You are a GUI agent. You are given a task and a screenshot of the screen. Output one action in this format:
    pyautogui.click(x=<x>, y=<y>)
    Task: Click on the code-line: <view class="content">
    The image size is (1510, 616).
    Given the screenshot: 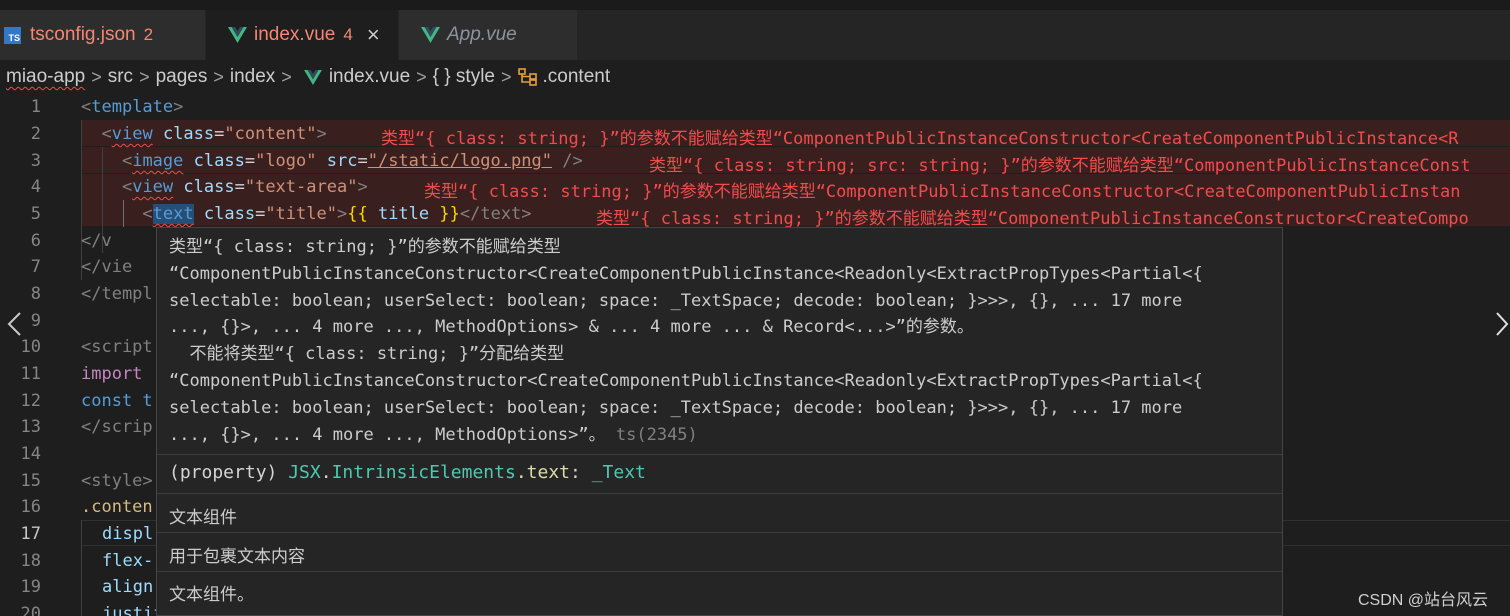 What is the action you would take?
    pyautogui.click(x=203, y=134)
    